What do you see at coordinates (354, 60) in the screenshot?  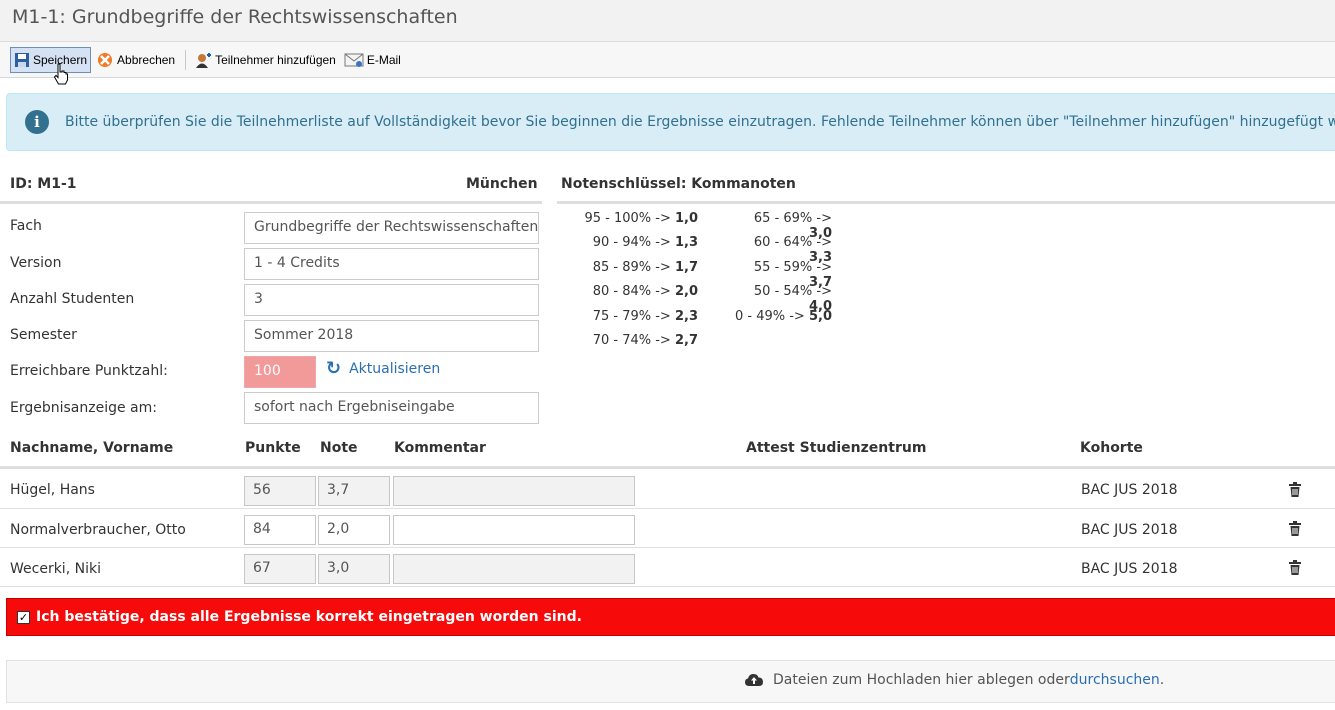 I see `envelope-icon` at bounding box center [354, 60].